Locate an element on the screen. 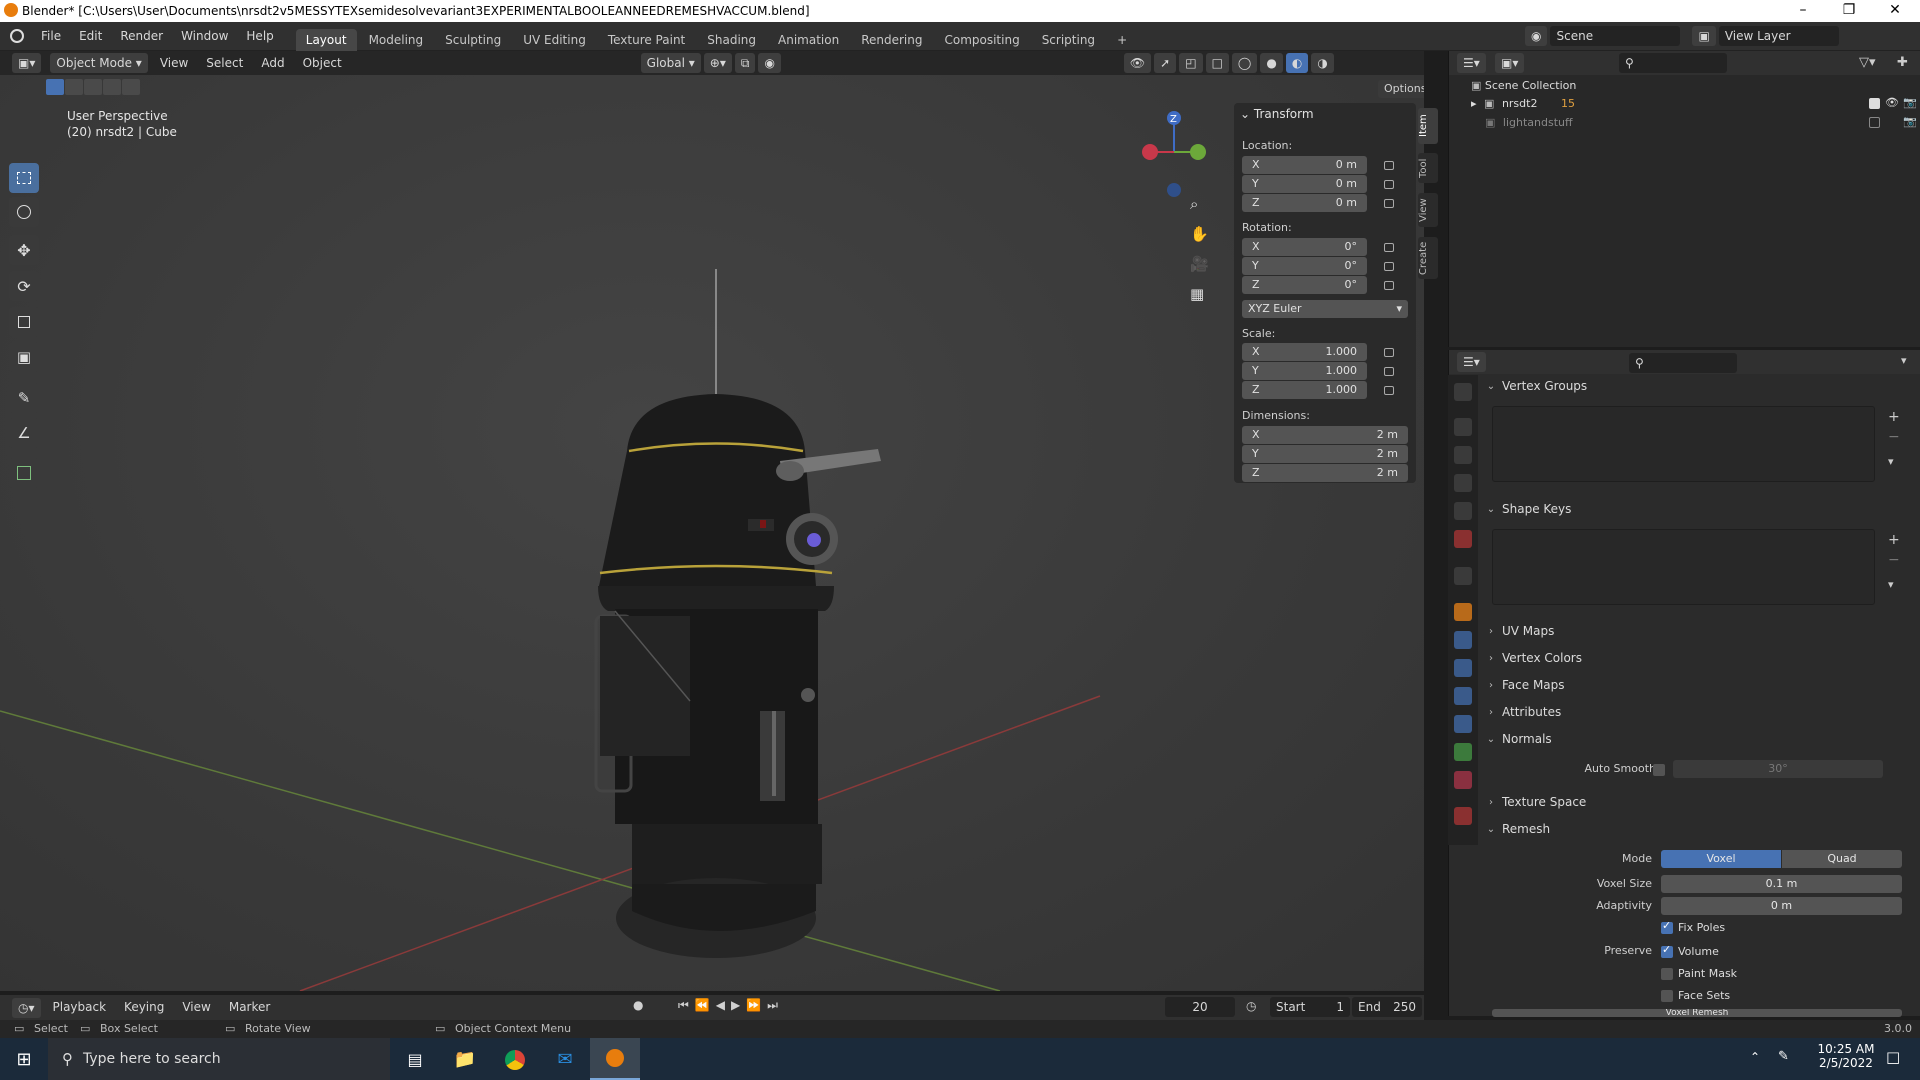 The image size is (1920, 1080). tool-tab-icon is located at coordinates (1463, 392).